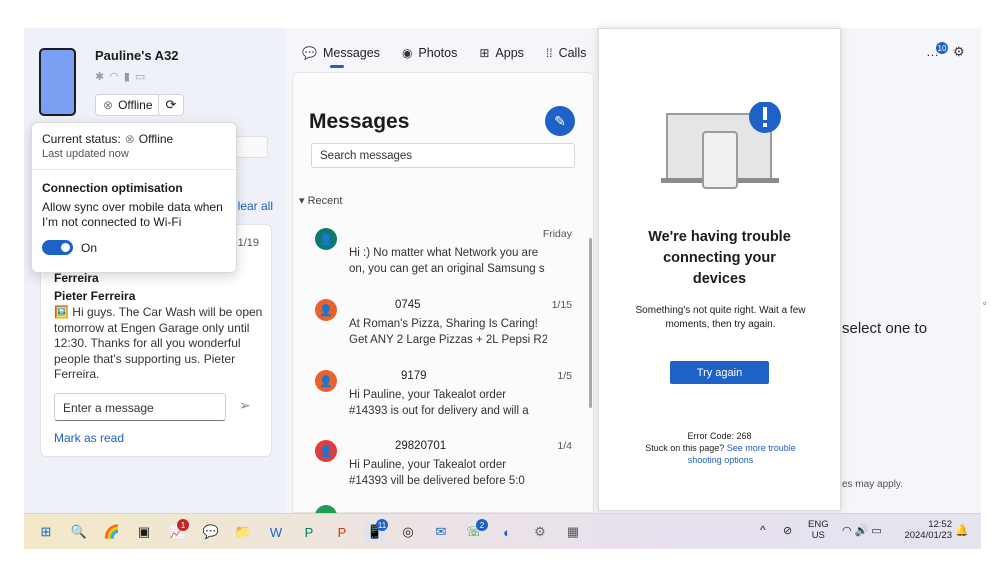 This screenshot has width=991, height=561. I want to click on photos-app-icon: ▦, so click(573, 532).